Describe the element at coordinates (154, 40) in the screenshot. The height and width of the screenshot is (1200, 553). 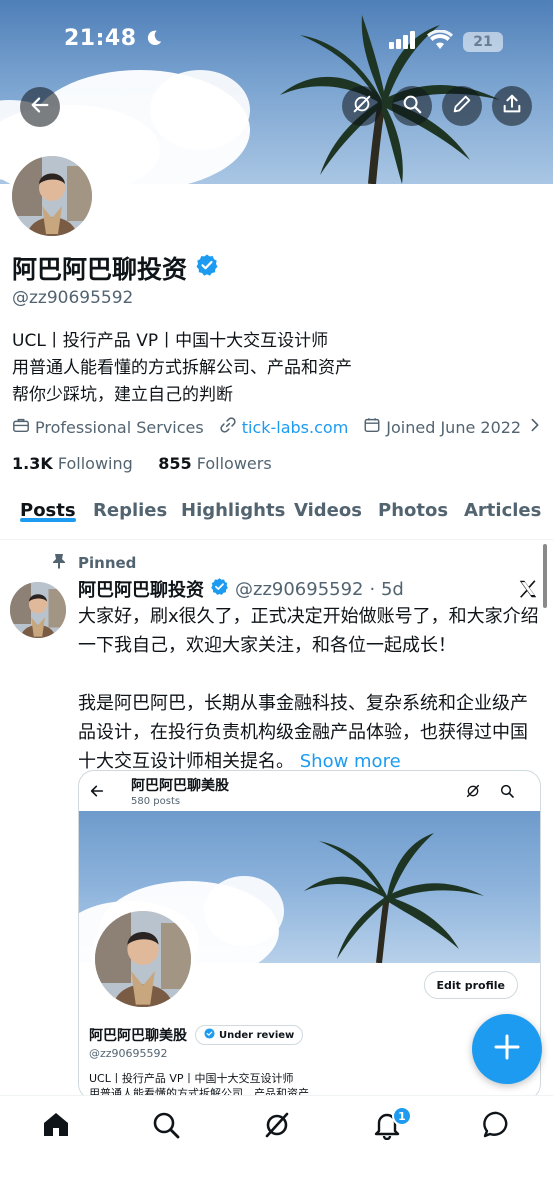
I see `moon-icon` at that location.